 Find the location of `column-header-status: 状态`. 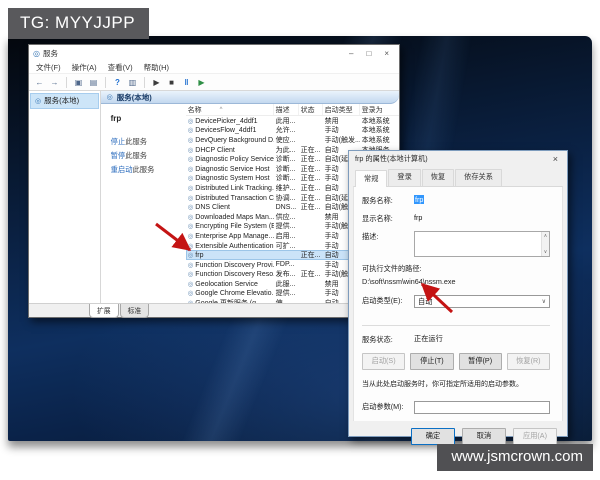

column-header-status: 状态 is located at coordinates (311, 109).